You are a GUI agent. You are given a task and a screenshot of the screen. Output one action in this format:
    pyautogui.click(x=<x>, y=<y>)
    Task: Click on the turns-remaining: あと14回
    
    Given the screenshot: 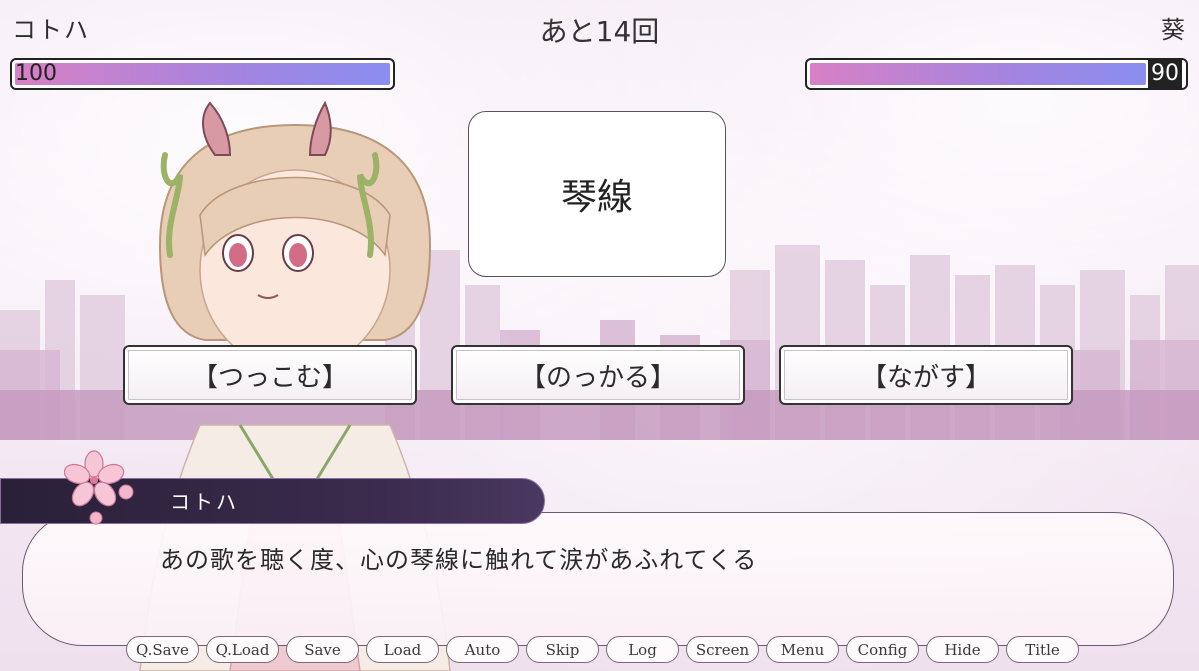 What is the action you would take?
    pyautogui.click(x=599, y=31)
    